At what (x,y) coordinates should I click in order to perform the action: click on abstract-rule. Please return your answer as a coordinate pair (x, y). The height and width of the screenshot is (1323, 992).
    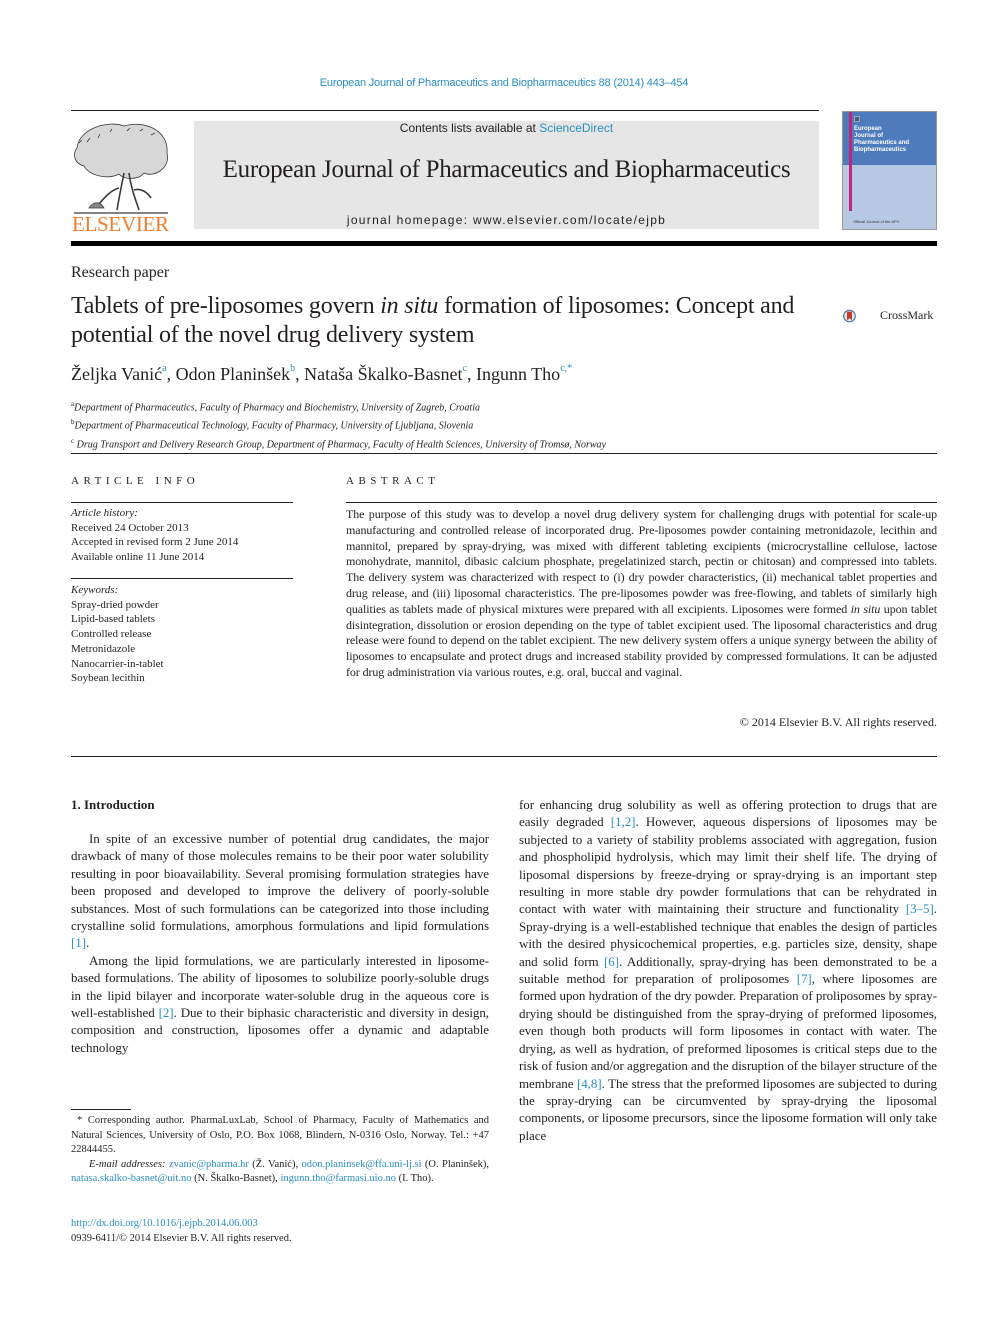
    Looking at the image, I should click on (641, 502).